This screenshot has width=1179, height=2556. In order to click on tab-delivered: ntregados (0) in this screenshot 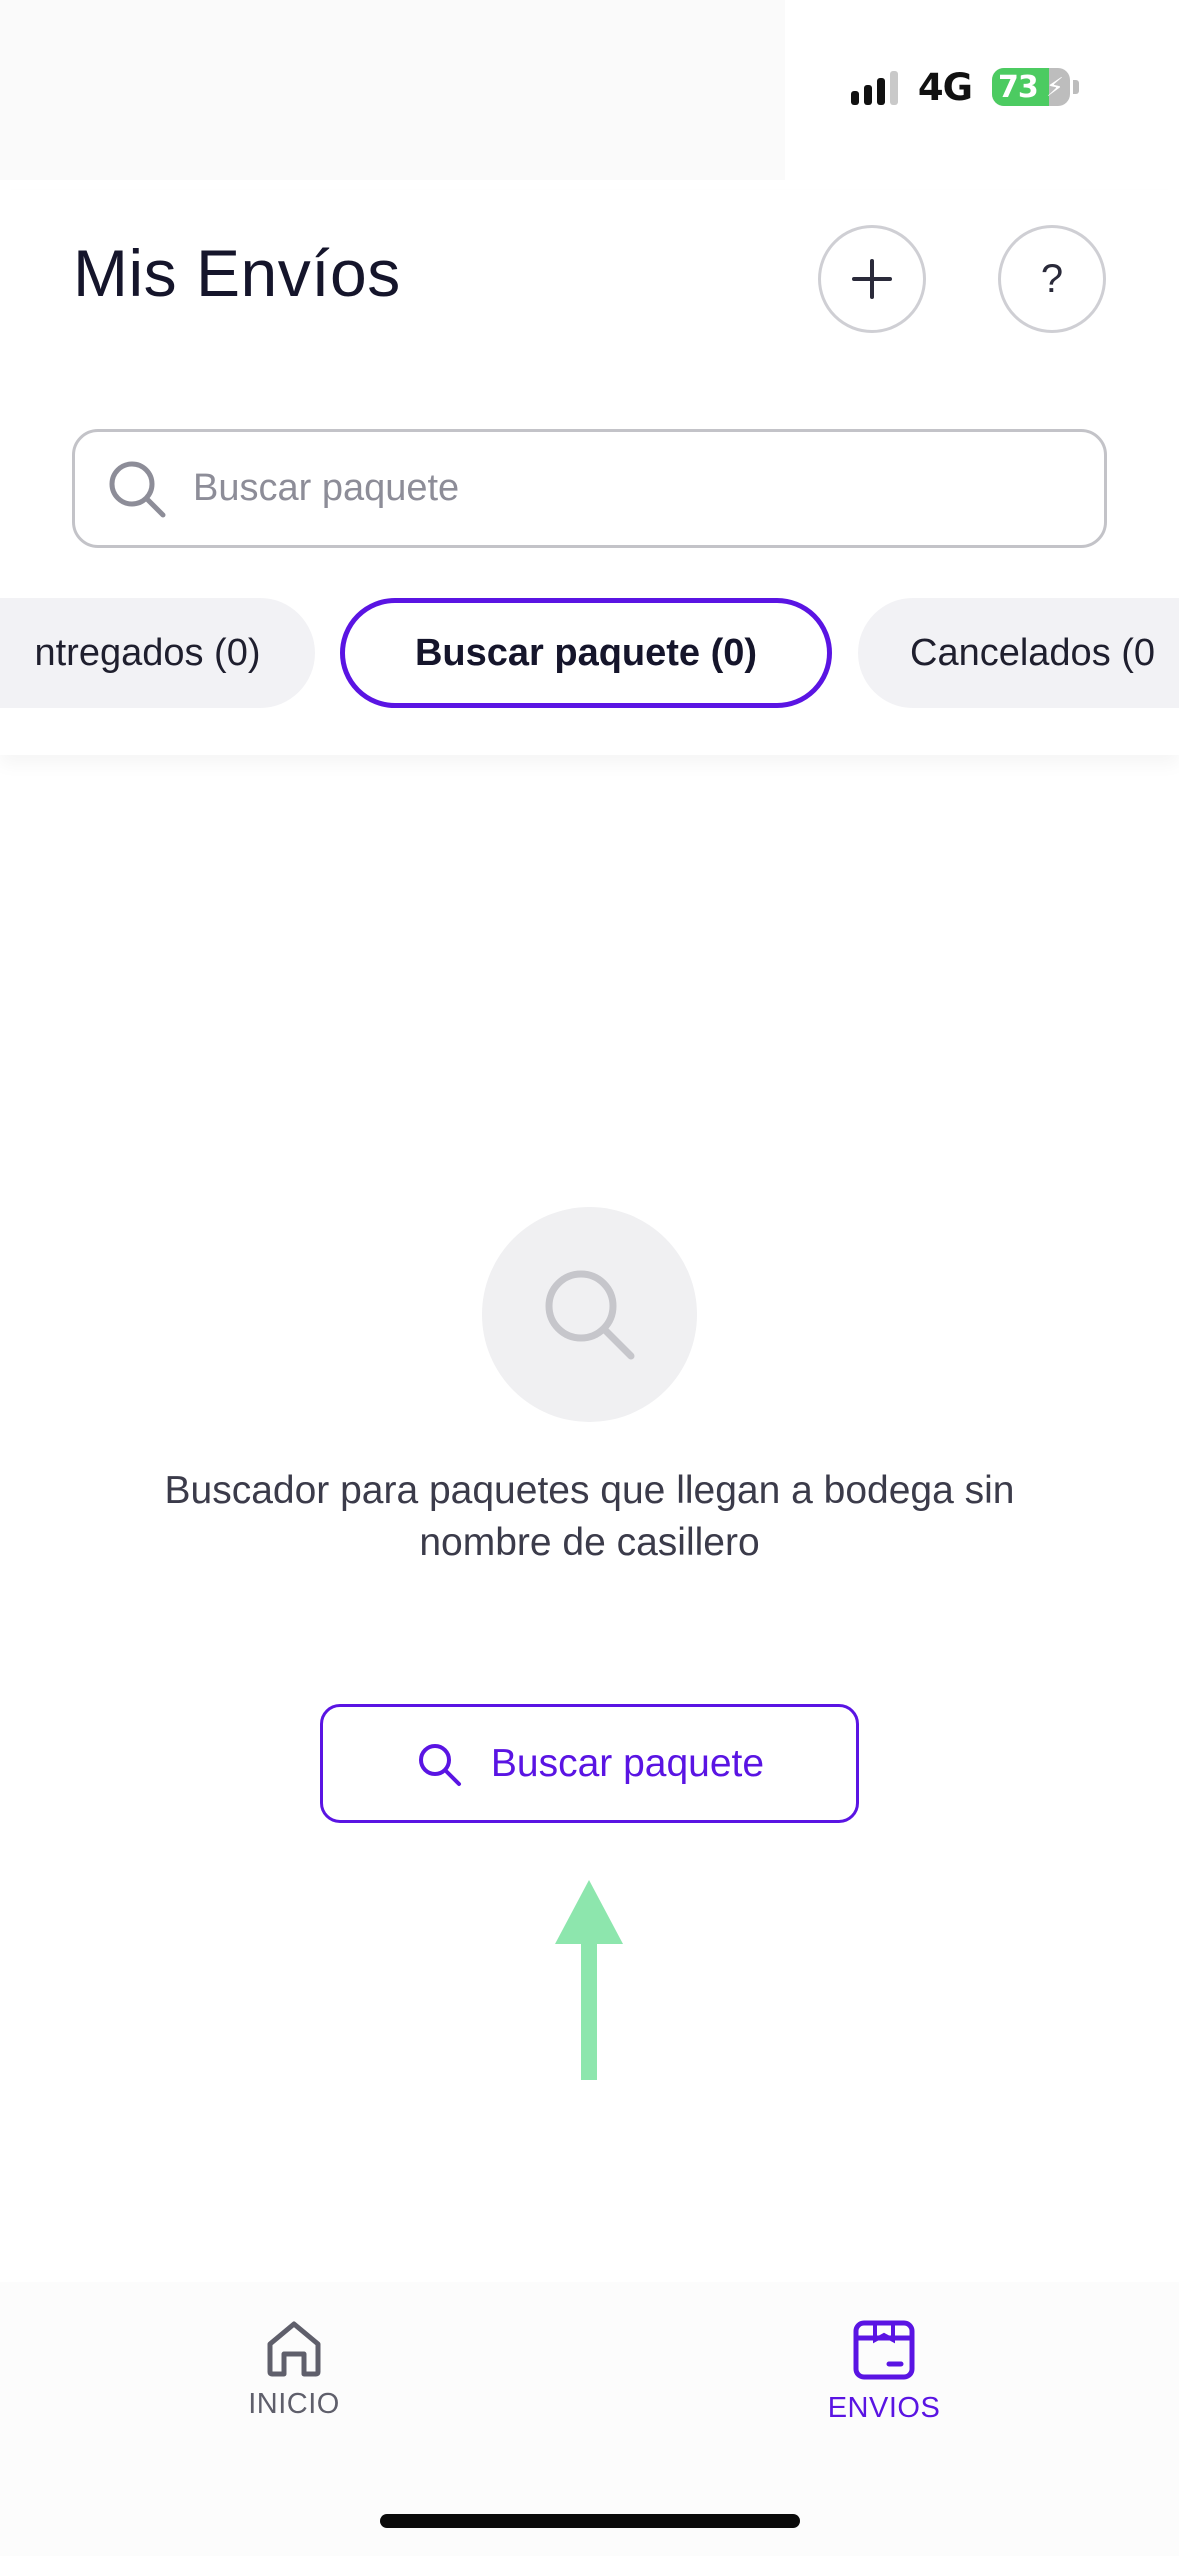, I will do `click(157, 653)`.